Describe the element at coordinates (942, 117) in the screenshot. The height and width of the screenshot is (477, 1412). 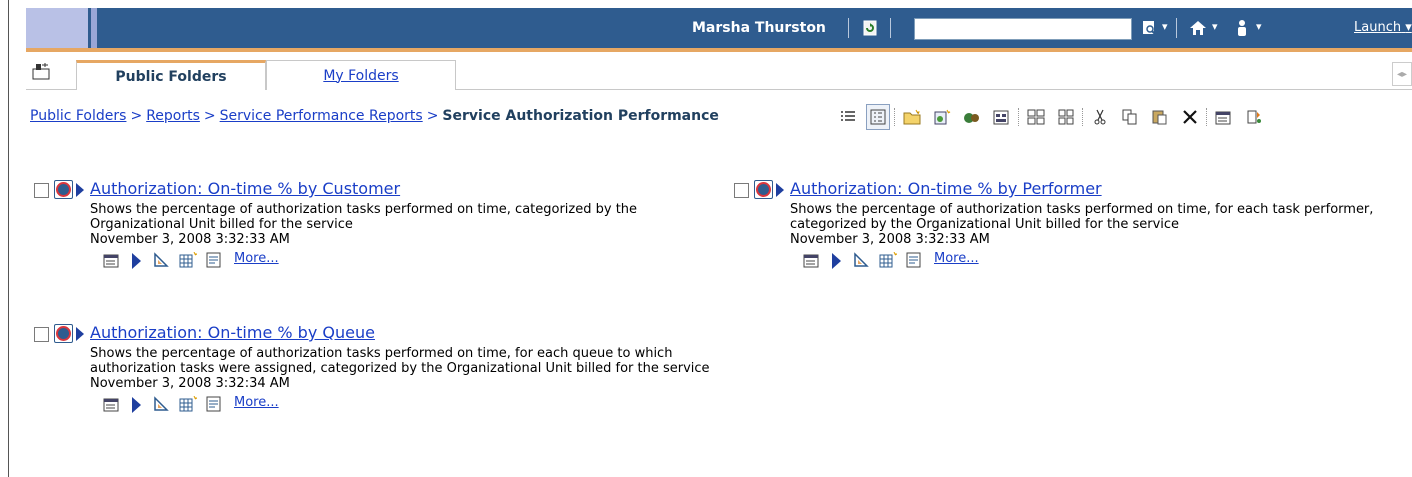
I see `new-report-icon` at that location.